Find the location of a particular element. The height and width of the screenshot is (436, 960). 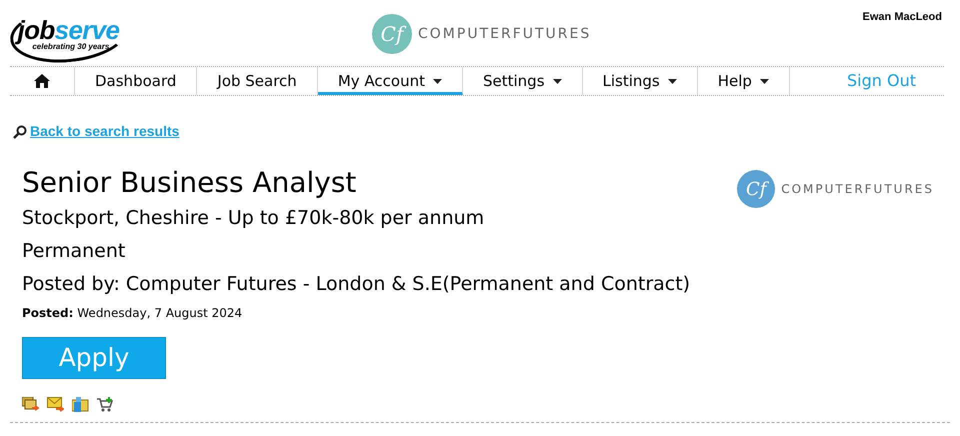

nav-tab: Settings is located at coordinates (522, 81).